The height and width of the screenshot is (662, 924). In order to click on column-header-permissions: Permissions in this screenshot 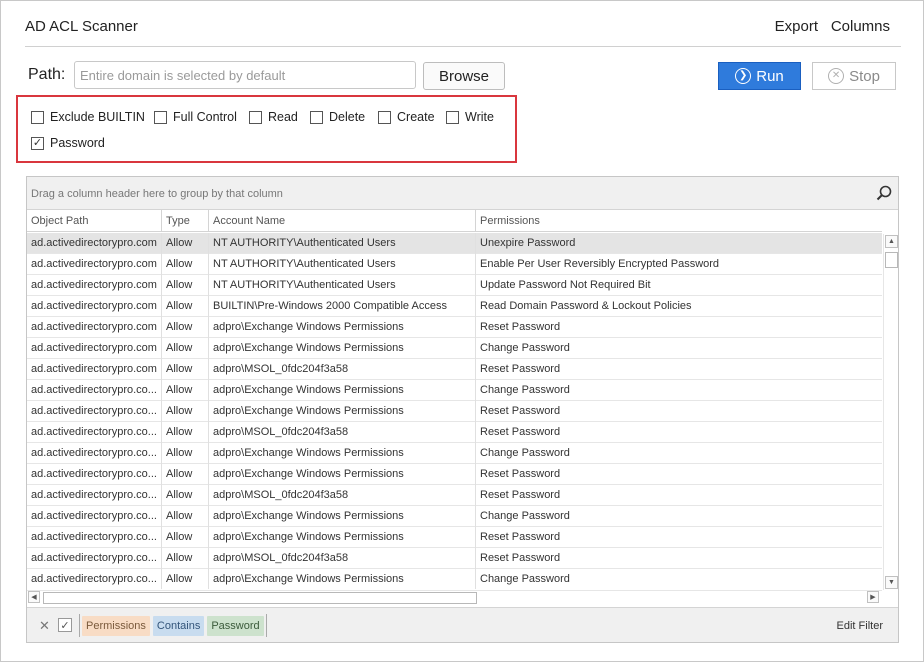, I will do `click(679, 221)`.